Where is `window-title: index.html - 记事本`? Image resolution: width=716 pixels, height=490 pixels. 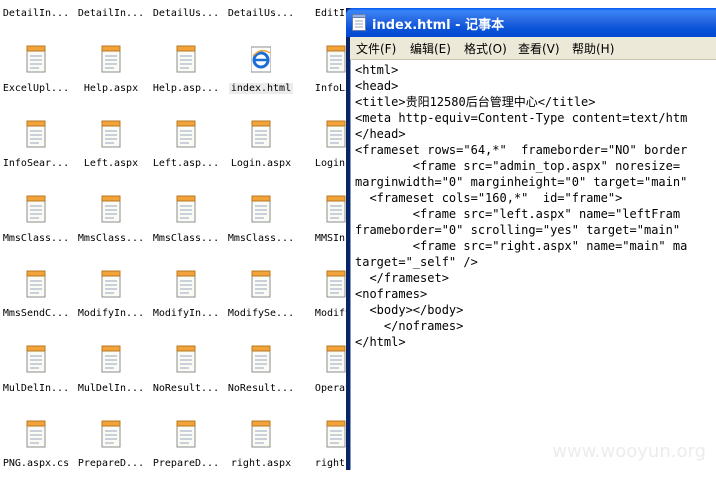 window-title: index.html - 记事本 is located at coordinates (438, 25).